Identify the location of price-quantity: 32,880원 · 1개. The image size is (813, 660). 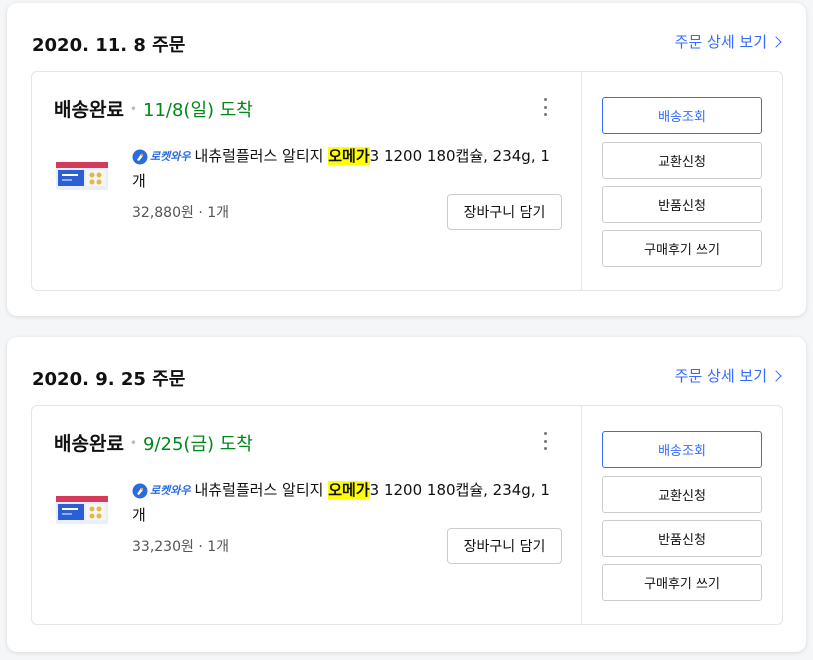
(181, 213).